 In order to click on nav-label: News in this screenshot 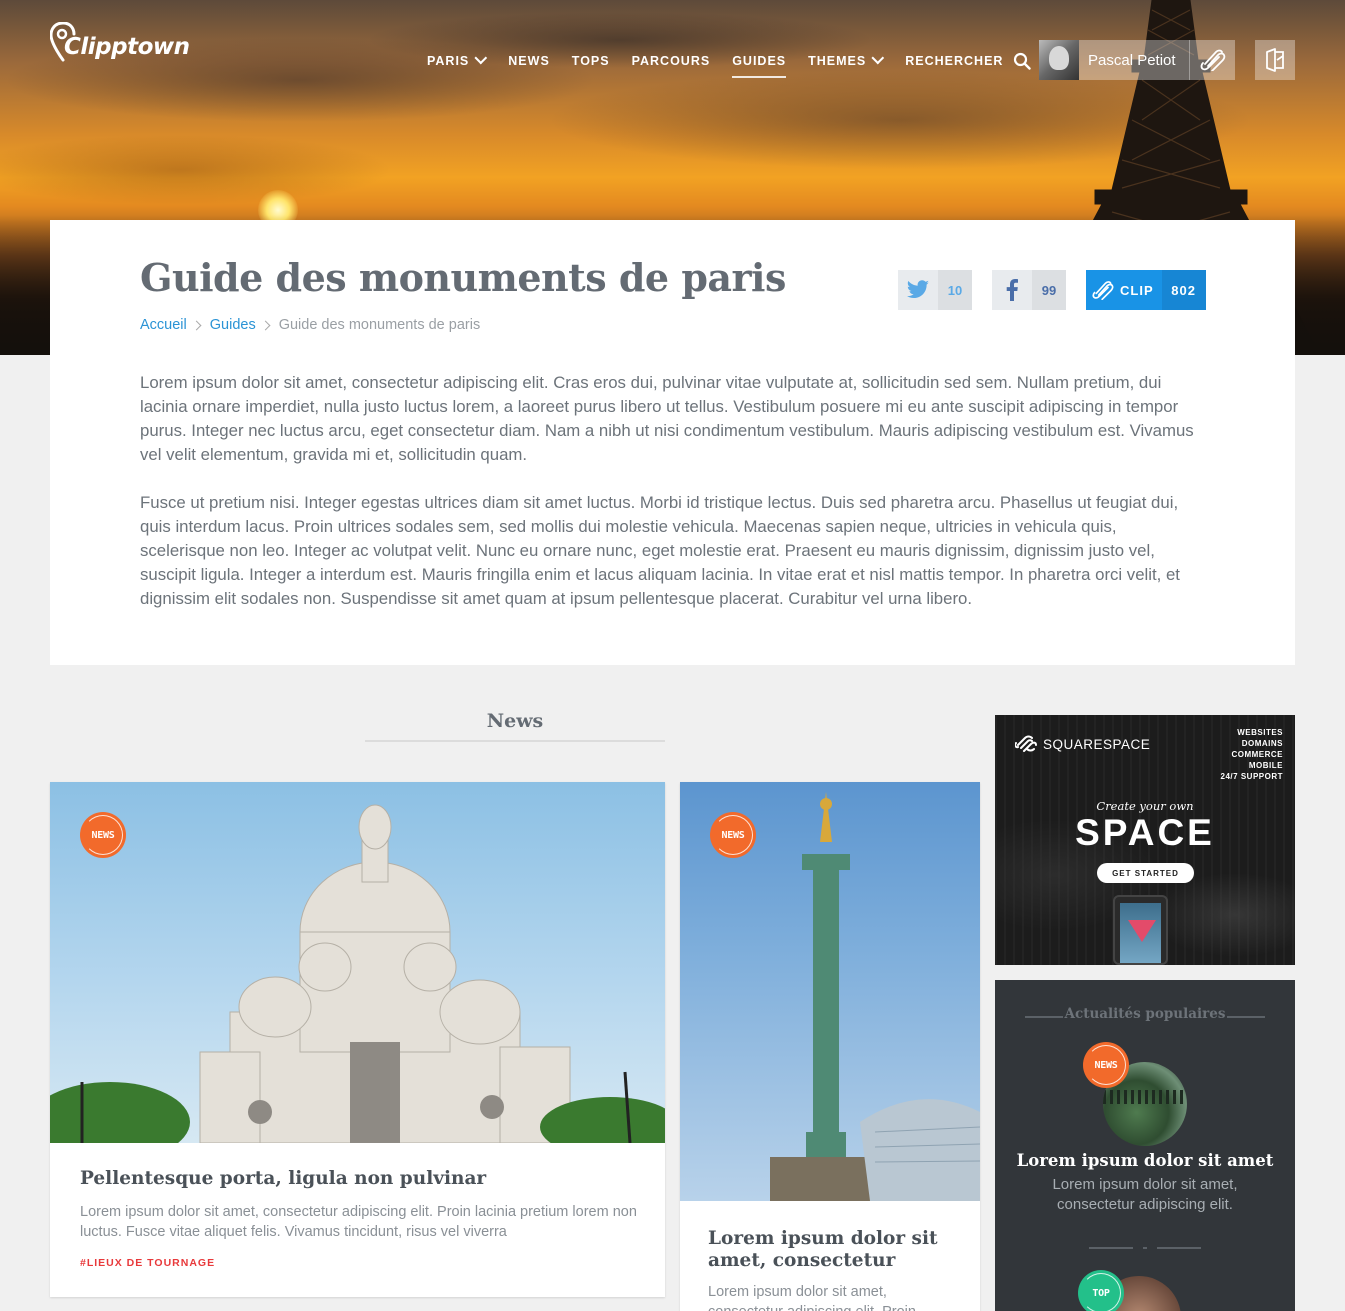, I will do `click(529, 61)`.